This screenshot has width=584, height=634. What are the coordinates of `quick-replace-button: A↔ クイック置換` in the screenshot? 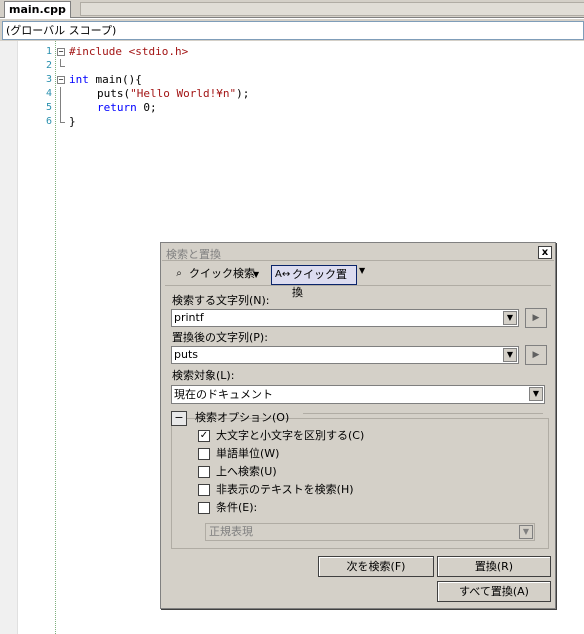 It's located at (314, 282).